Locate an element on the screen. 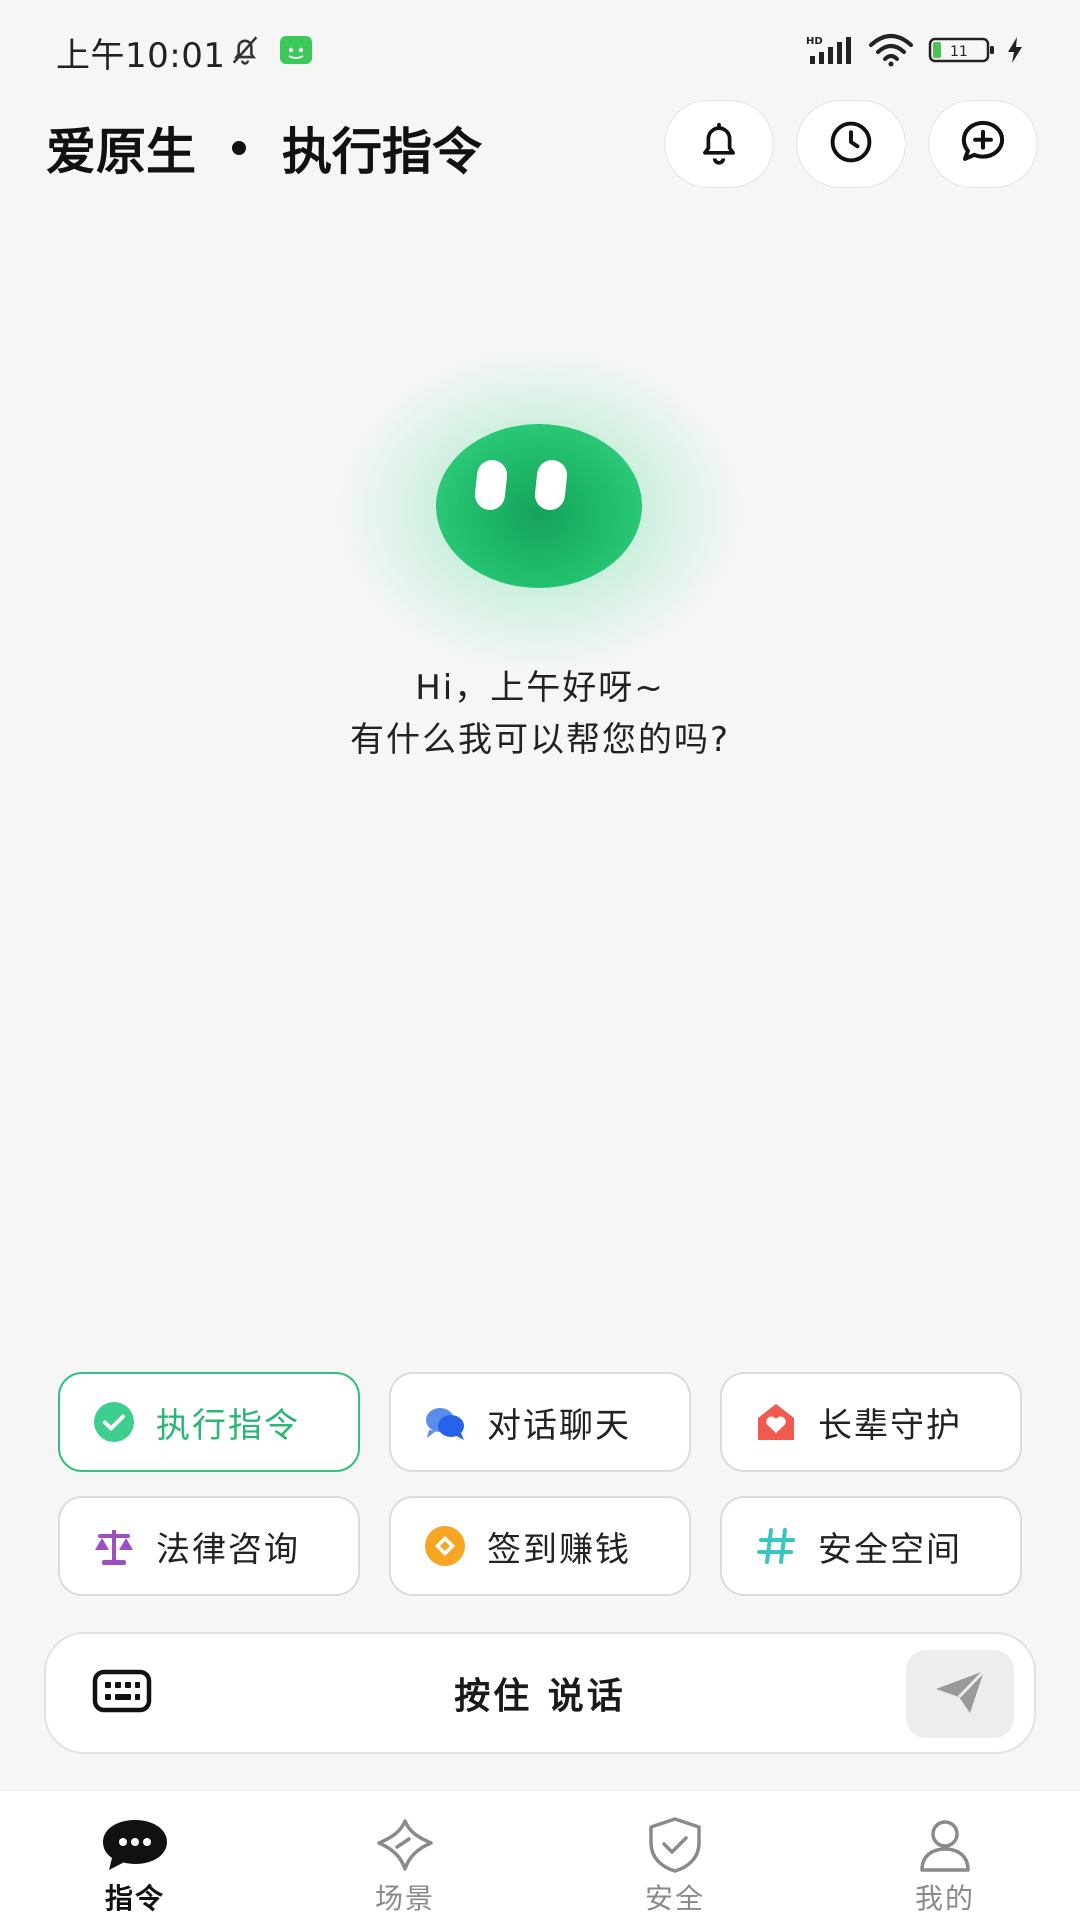  nav-label: 指令 is located at coordinates (134, 1898).